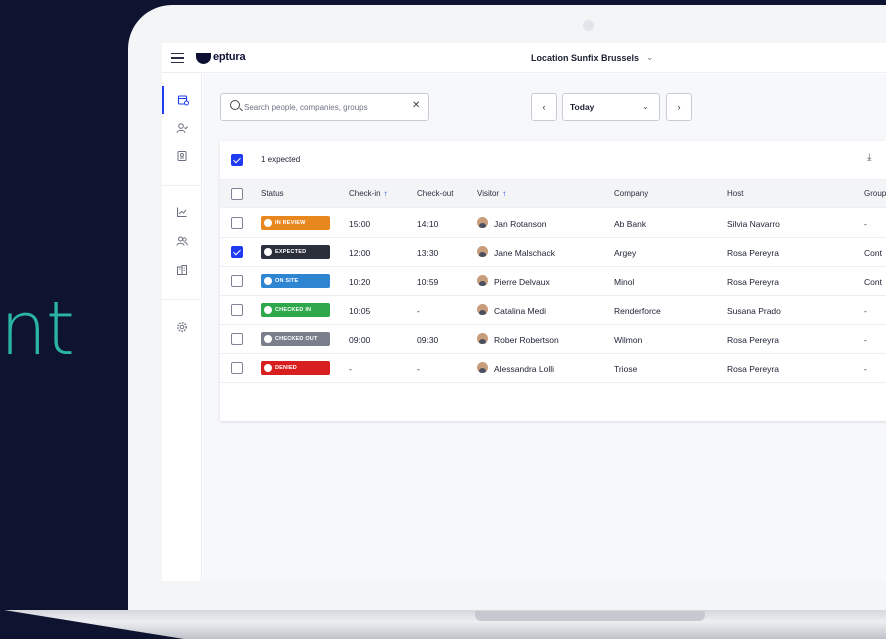  What do you see at coordinates (630, 224) in the screenshot?
I see `company-name: Ab Bank` at bounding box center [630, 224].